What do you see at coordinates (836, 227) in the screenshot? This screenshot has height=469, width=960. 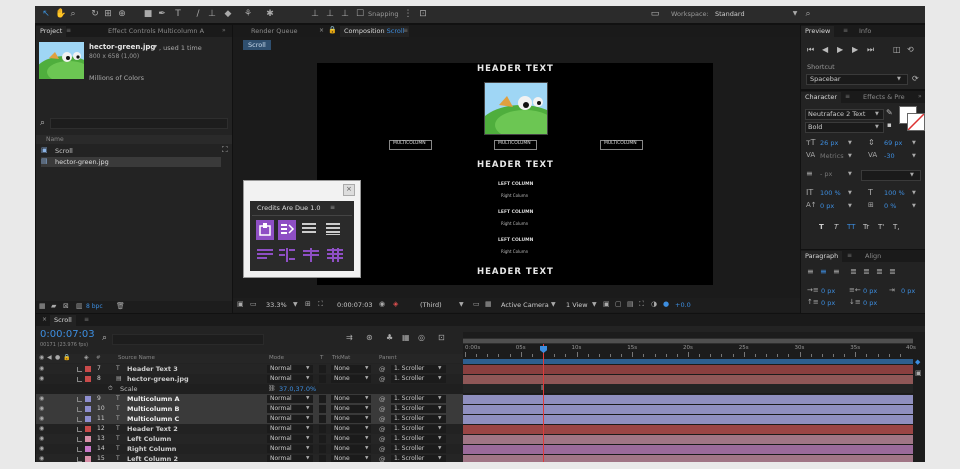 I see `faux-italic-button: T` at bounding box center [836, 227].